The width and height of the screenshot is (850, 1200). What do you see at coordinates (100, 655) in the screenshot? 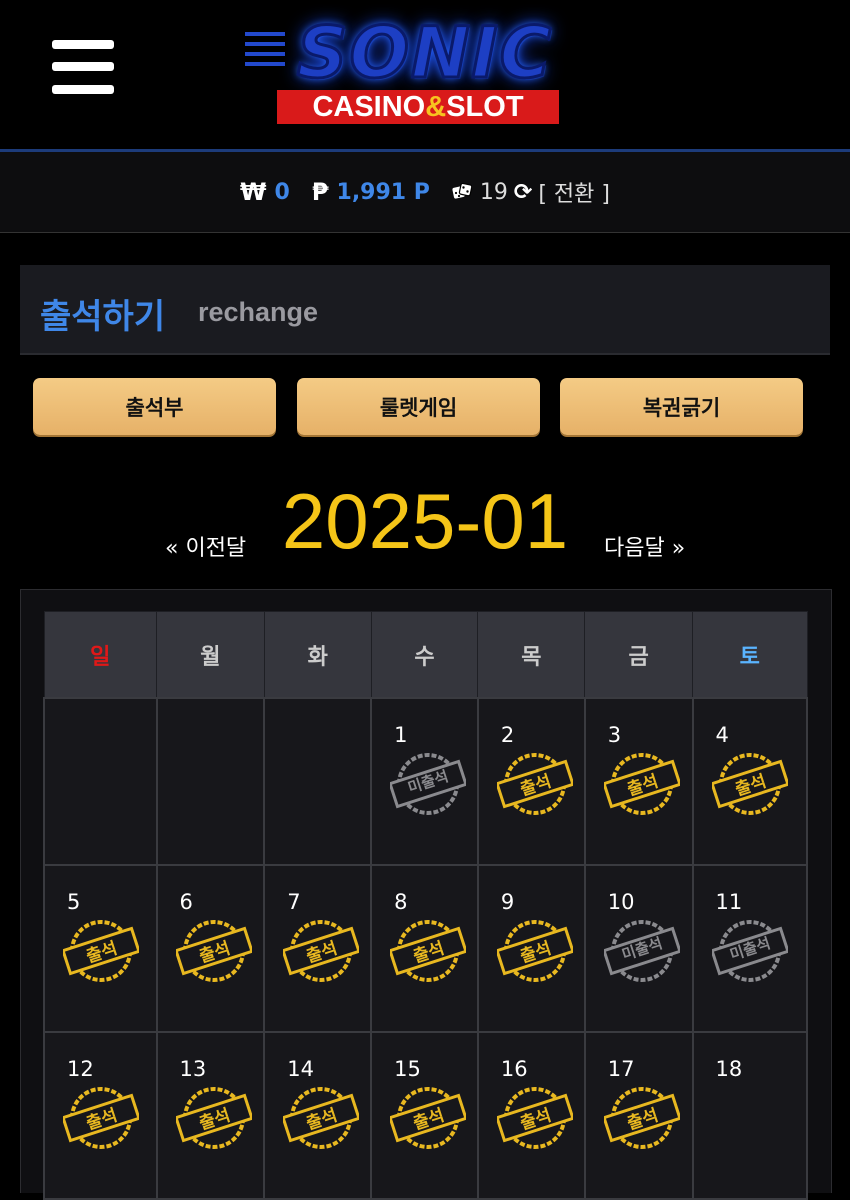
I see `weekday-sun: 일` at bounding box center [100, 655].